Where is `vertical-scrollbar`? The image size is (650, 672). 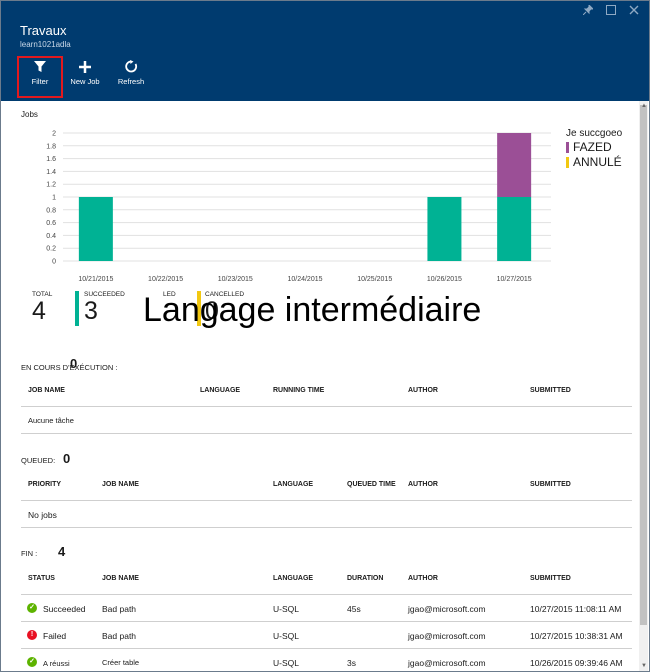 vertical-scrollbar is located at coordinates (643, 386).